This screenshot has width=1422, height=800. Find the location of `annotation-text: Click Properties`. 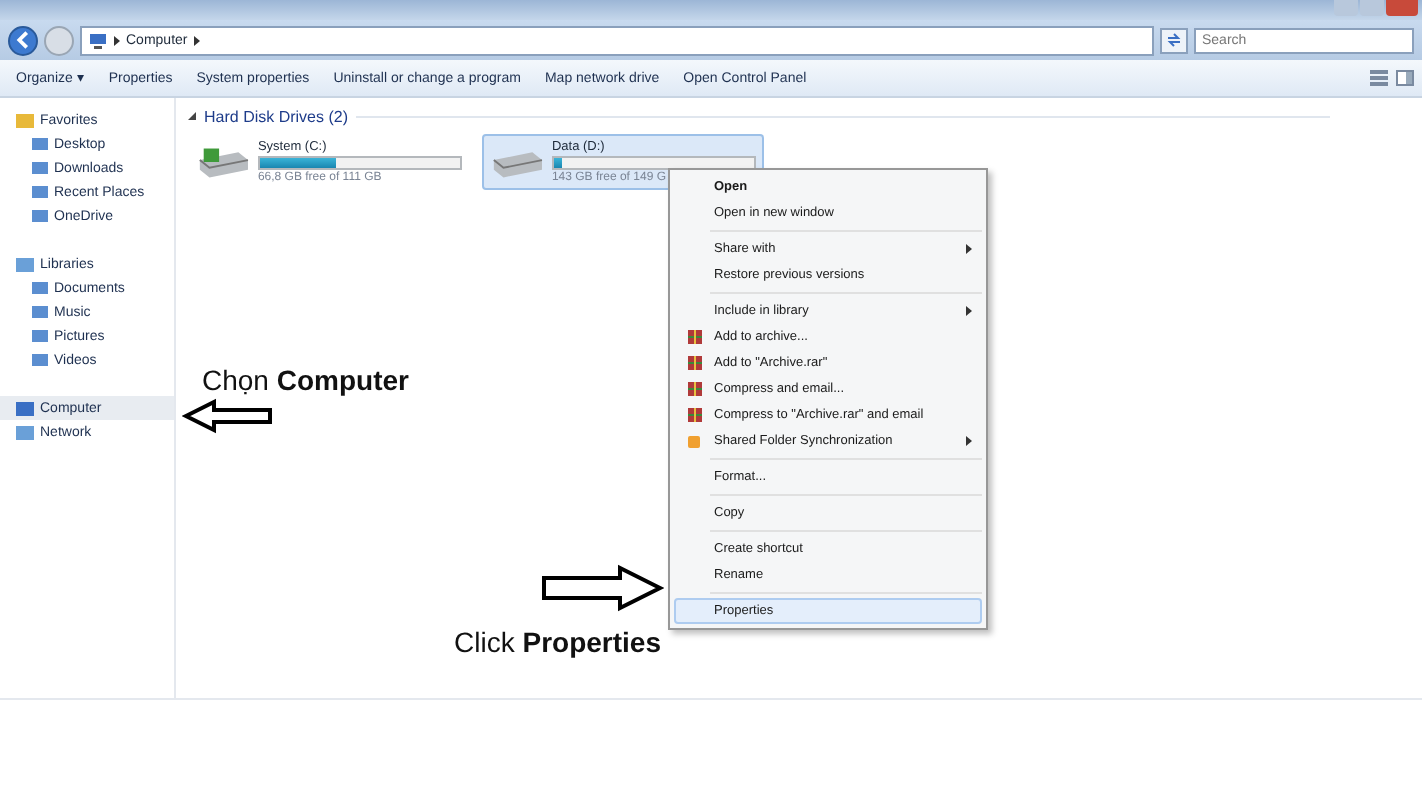

annotation-text: Click Properties is located at coordinates (557, 642).